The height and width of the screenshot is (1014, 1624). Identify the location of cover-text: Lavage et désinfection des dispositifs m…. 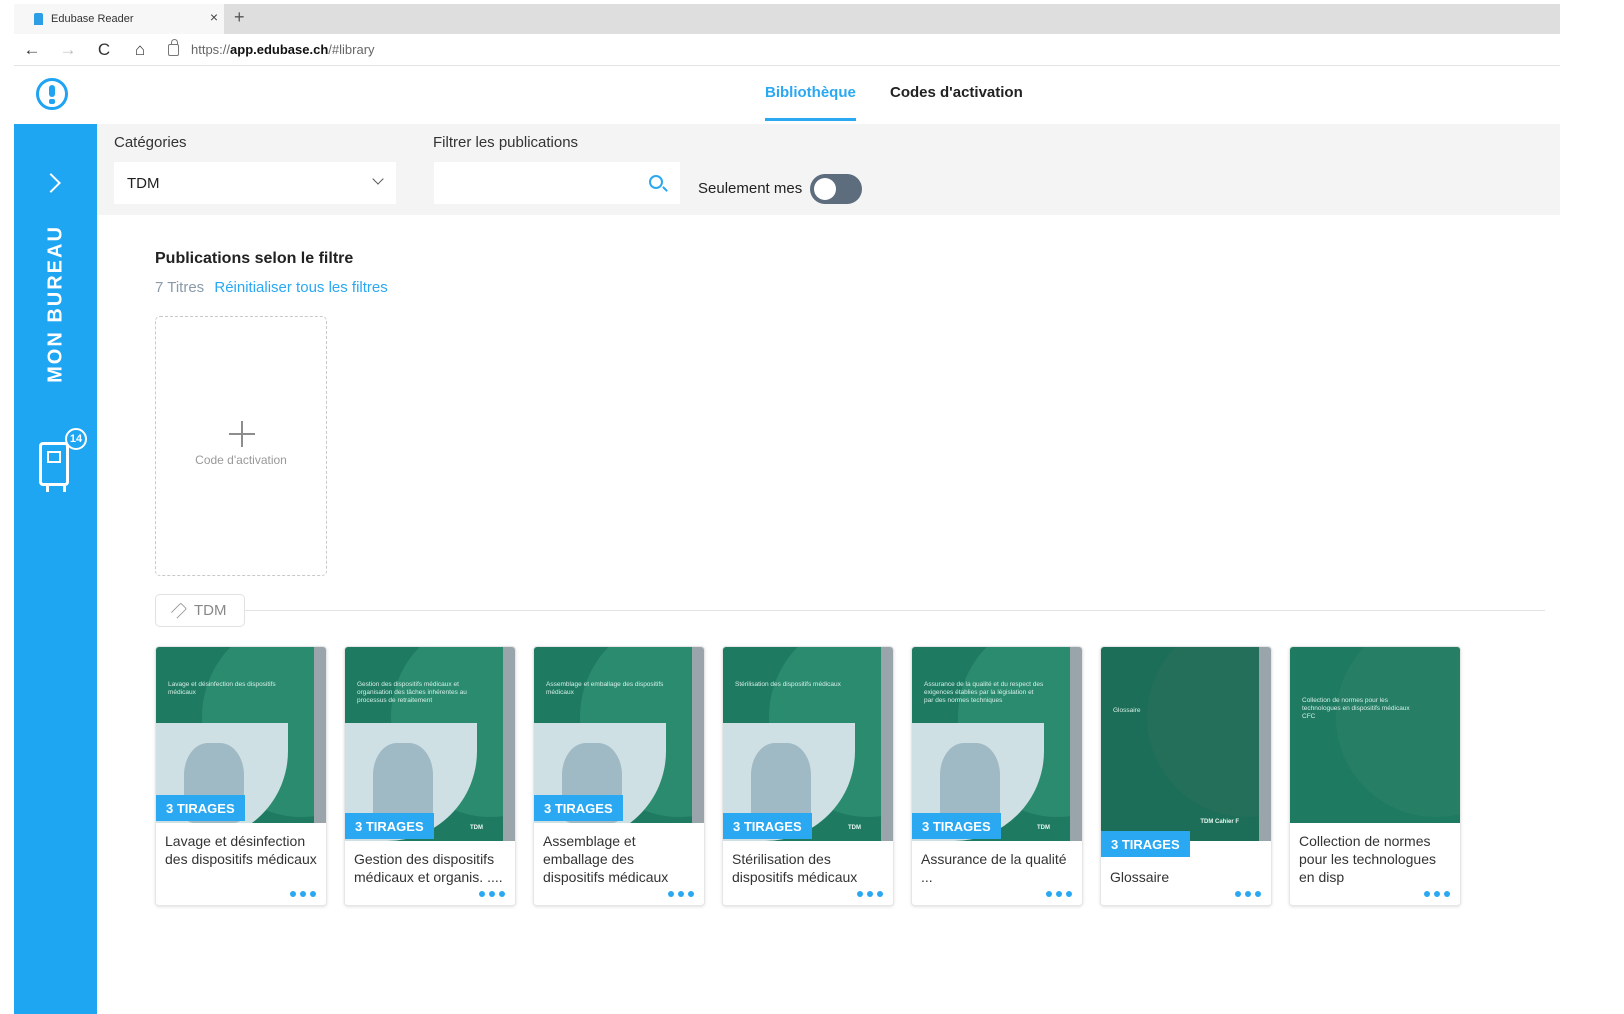
(222, 688).